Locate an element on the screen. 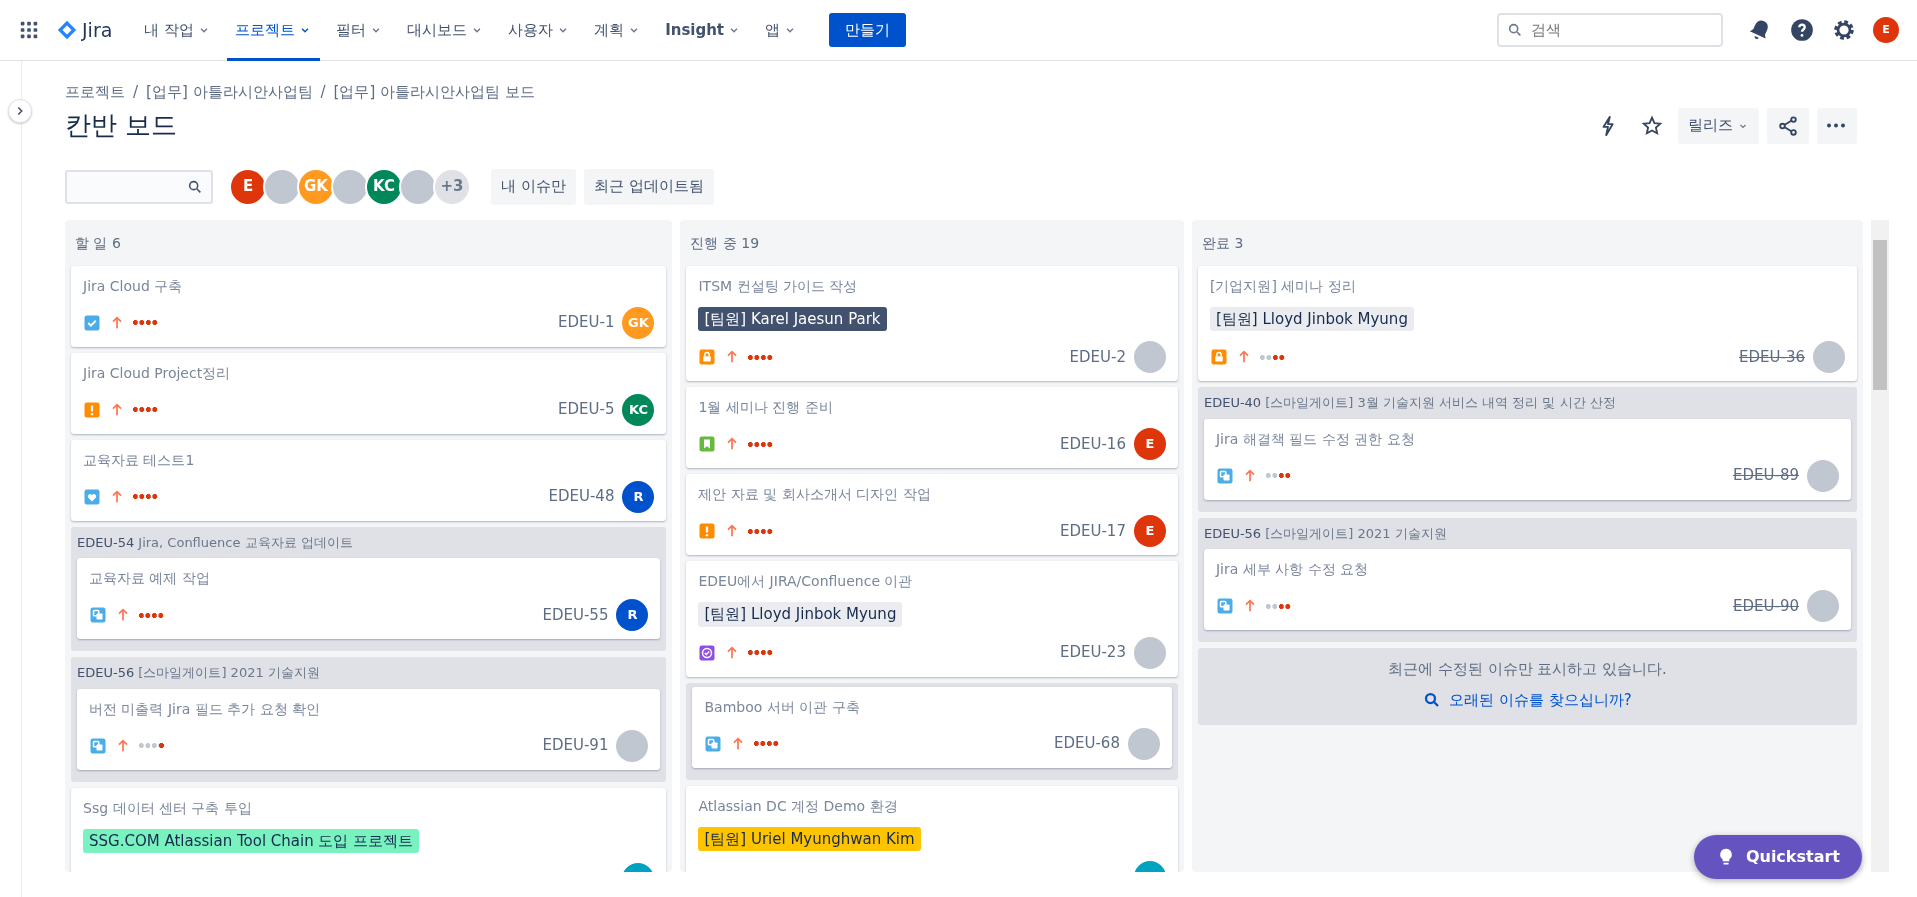  nav-menu-item: 프로젝트 is located at coordinates (274, 30).